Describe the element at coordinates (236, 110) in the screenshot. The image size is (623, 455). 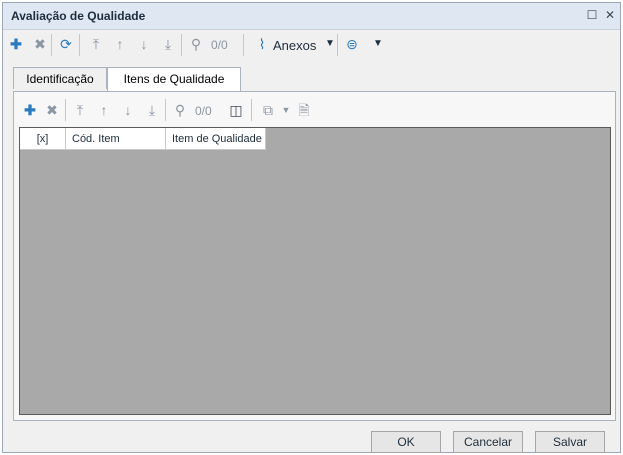
I see `columns-icon: ◫` at that location.